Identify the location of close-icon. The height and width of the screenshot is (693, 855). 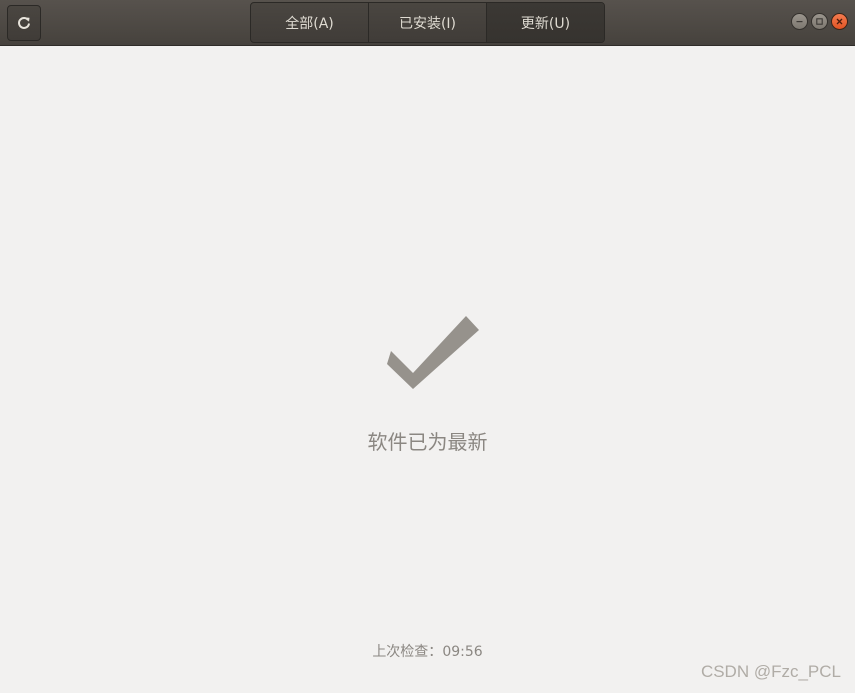
(839, 21).